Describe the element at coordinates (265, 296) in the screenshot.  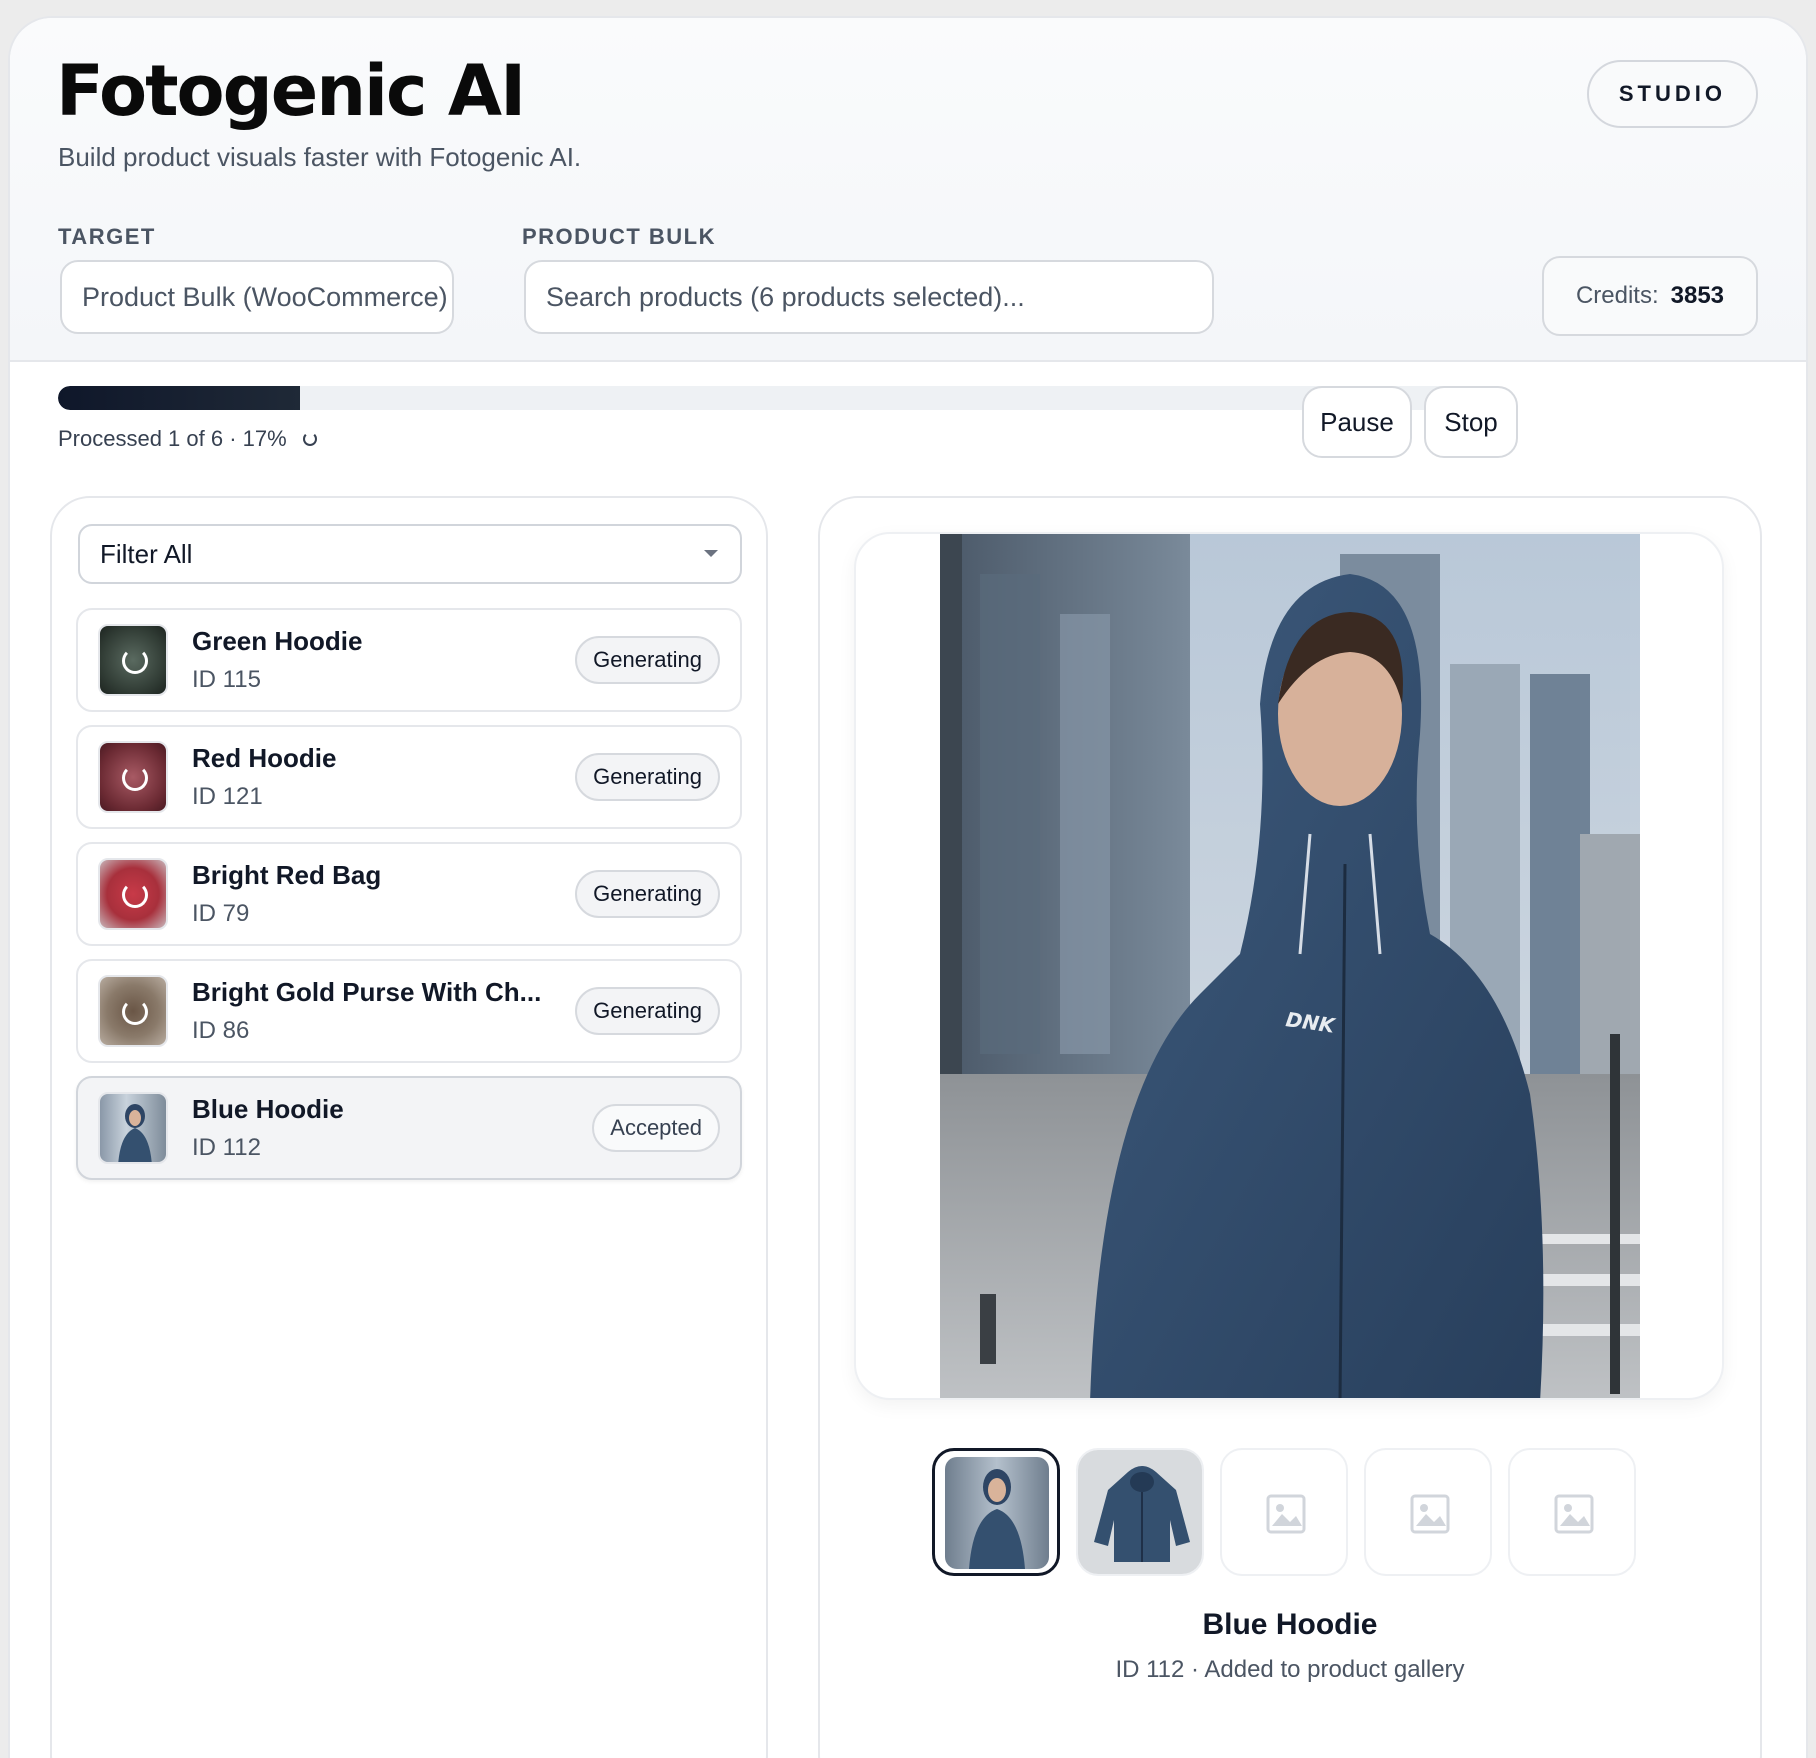
I see `target-value: Product Bulk (WooCommerce)` at that location.